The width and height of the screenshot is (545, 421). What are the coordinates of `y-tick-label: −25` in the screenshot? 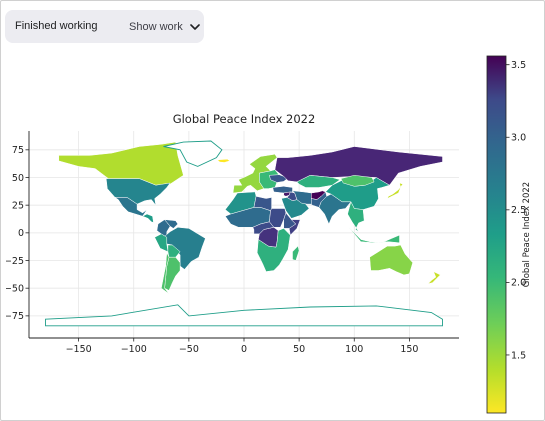 It's located at (15, 261).